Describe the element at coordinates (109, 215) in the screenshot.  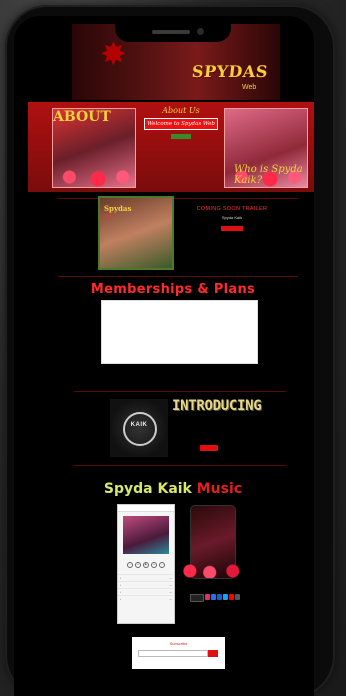
I see `cover-sub: Web` at that location.